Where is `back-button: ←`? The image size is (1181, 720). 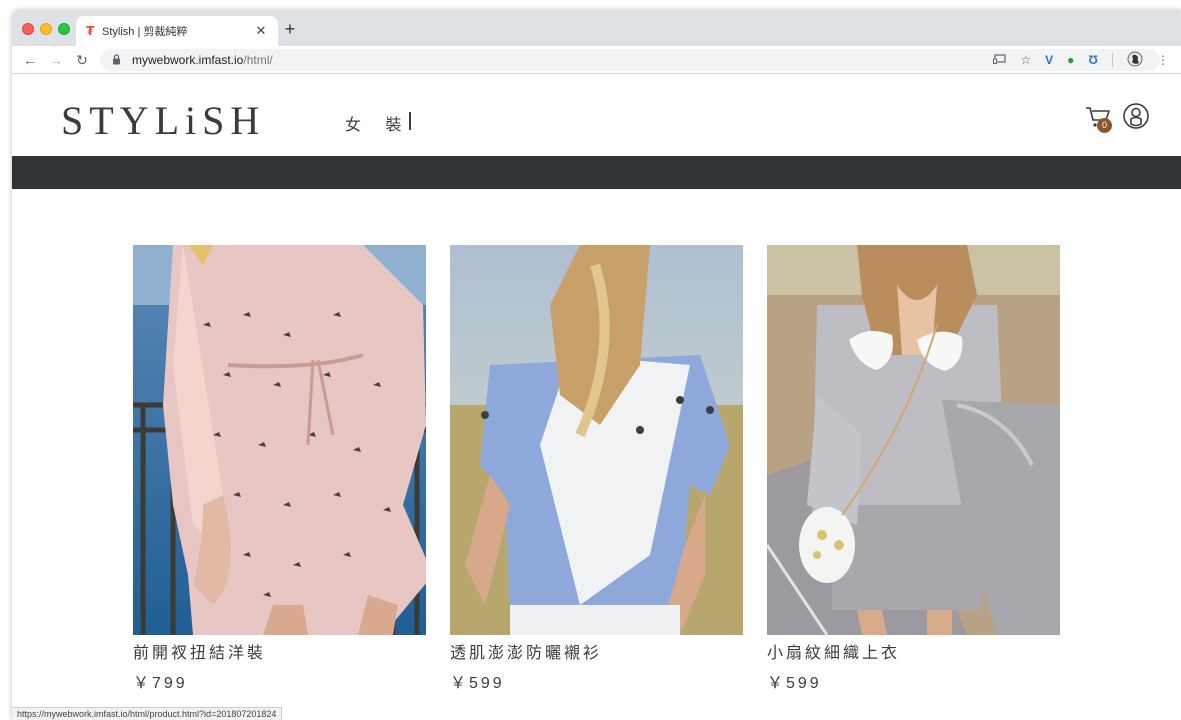
back-button: ← is located at coordinates (30, 60).